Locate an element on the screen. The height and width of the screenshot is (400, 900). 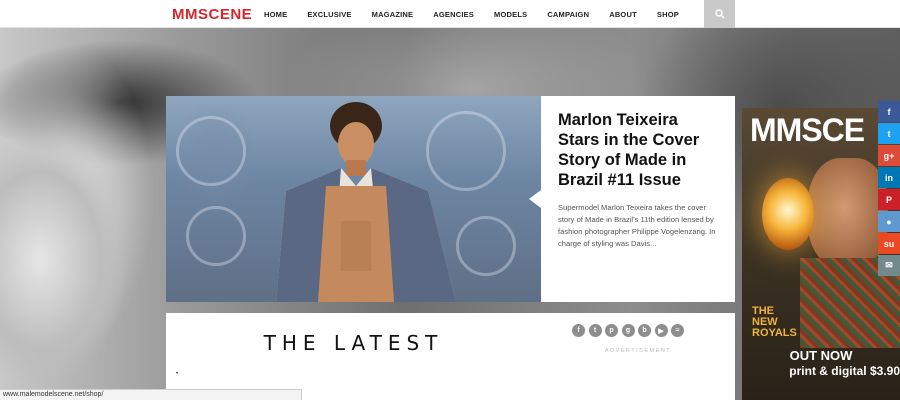
featured-model-figure is located at coordinates (366, 202).